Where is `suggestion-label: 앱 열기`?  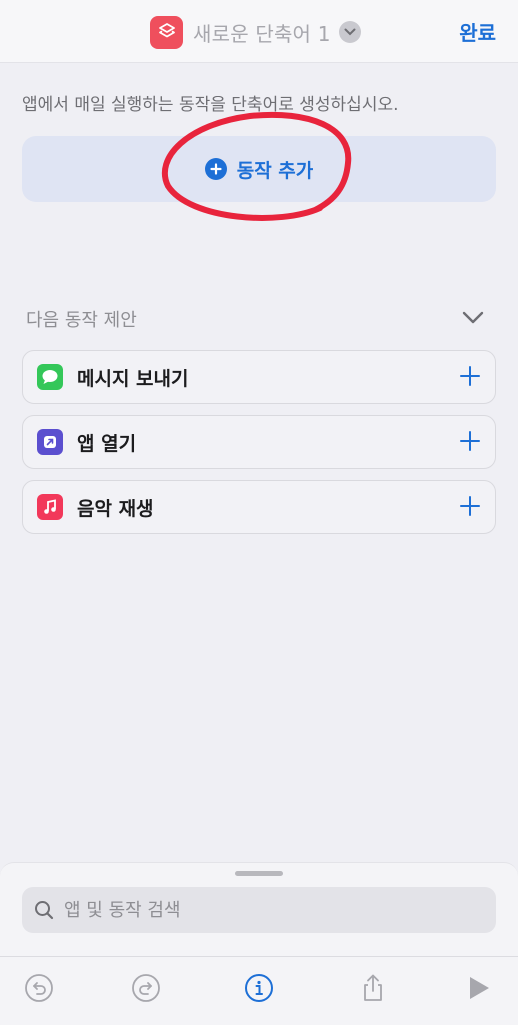
suggestion-label: 앱 열기 is located at coordinates (107, 443).